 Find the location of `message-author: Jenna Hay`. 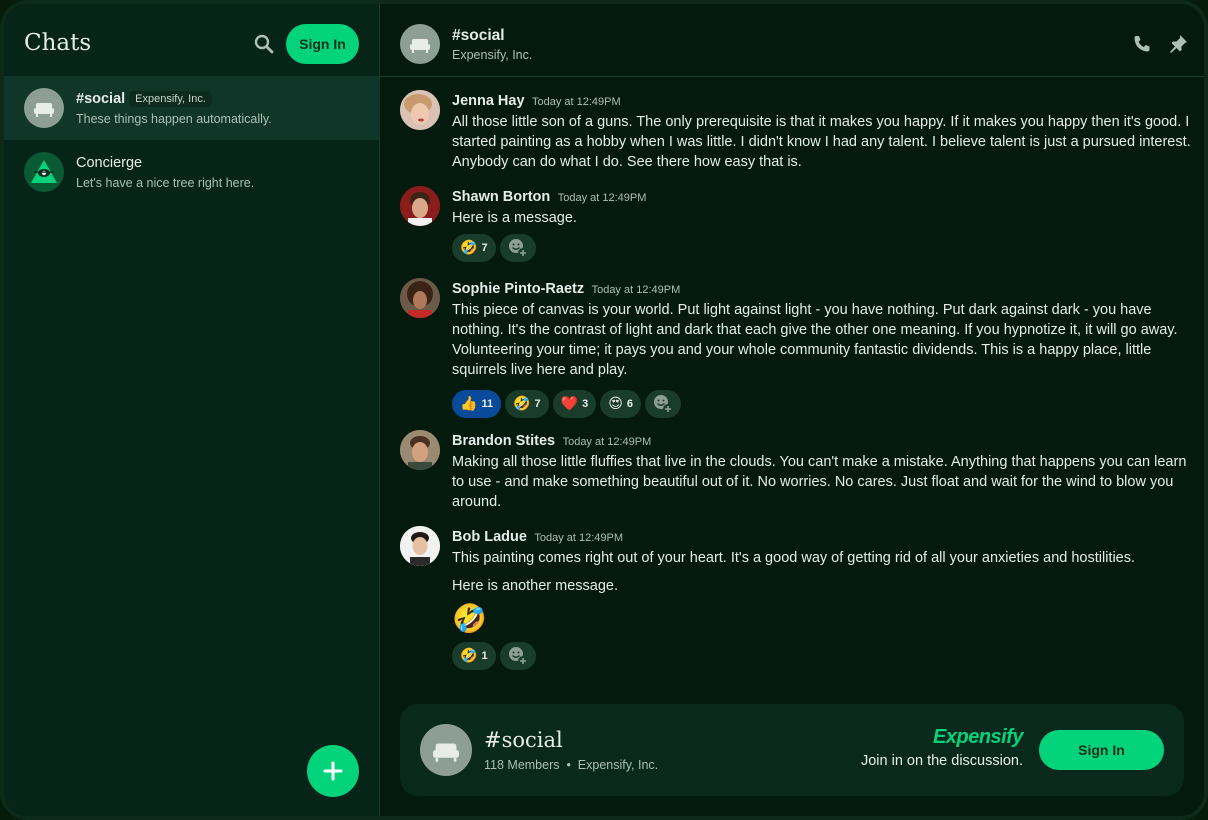

message-author: Jenna Hay is located at coordinates (488, 101).